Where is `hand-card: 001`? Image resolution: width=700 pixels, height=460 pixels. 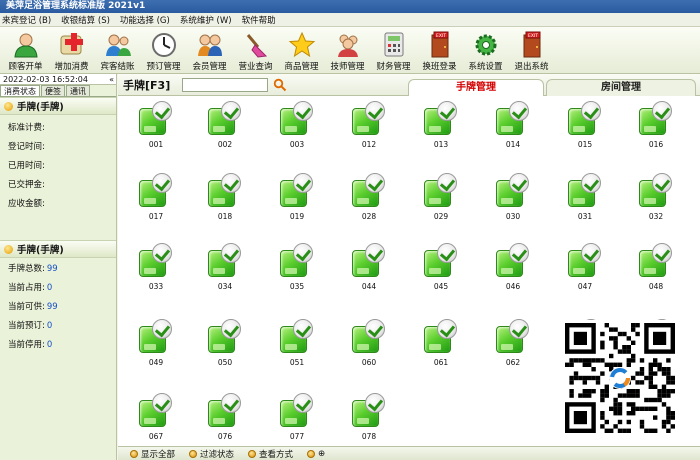 hand-card: 001 is located at coordinates (156, 125).